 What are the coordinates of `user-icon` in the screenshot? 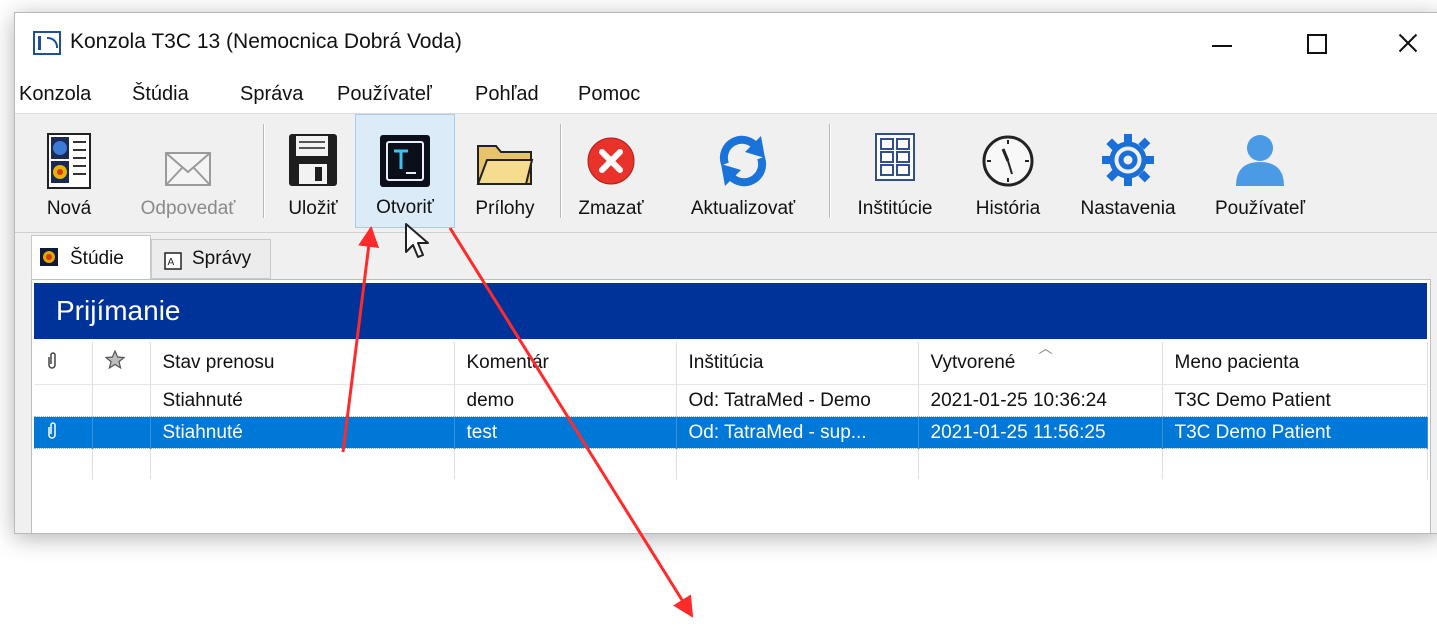 It's located at (1260, 160).